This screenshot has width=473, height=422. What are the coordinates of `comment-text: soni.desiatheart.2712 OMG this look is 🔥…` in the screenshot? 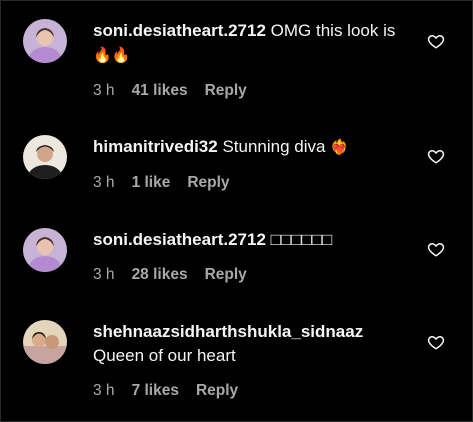 It's located at (250, 43).